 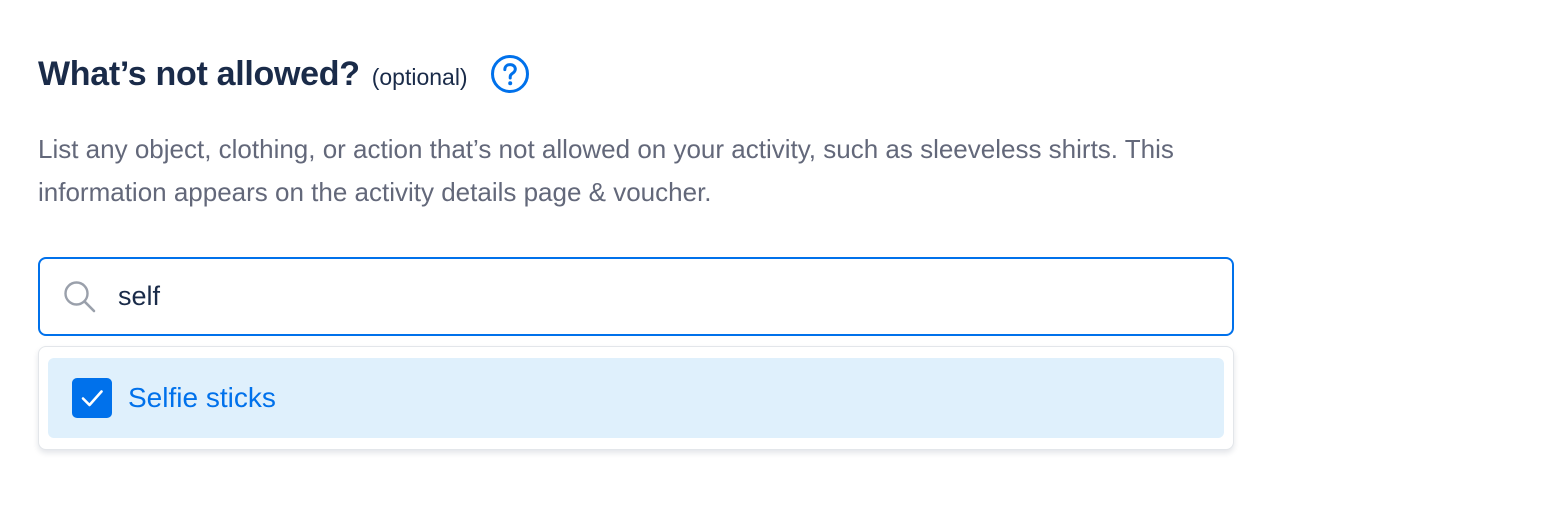 What do you see at coordinates (658, 296) in the screenshot?
I see `search-input` at bounding box center [658, 296].